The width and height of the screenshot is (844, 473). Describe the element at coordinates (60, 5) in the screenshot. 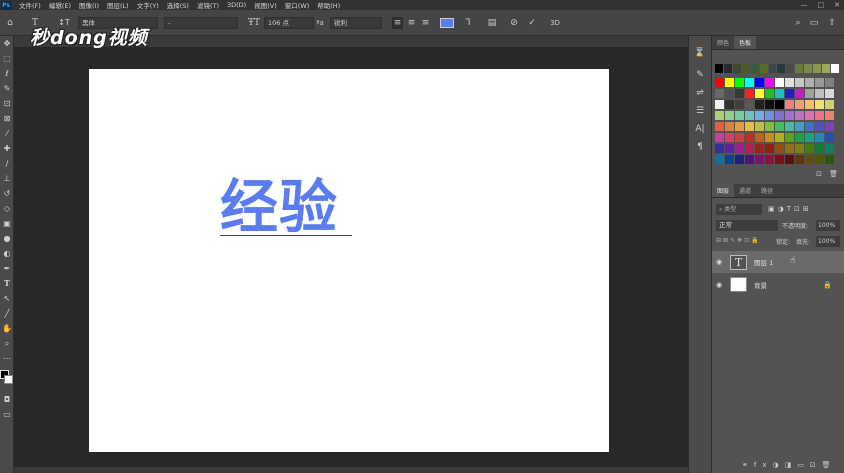

I see `menu-edit: 编辑(E)` at that location.